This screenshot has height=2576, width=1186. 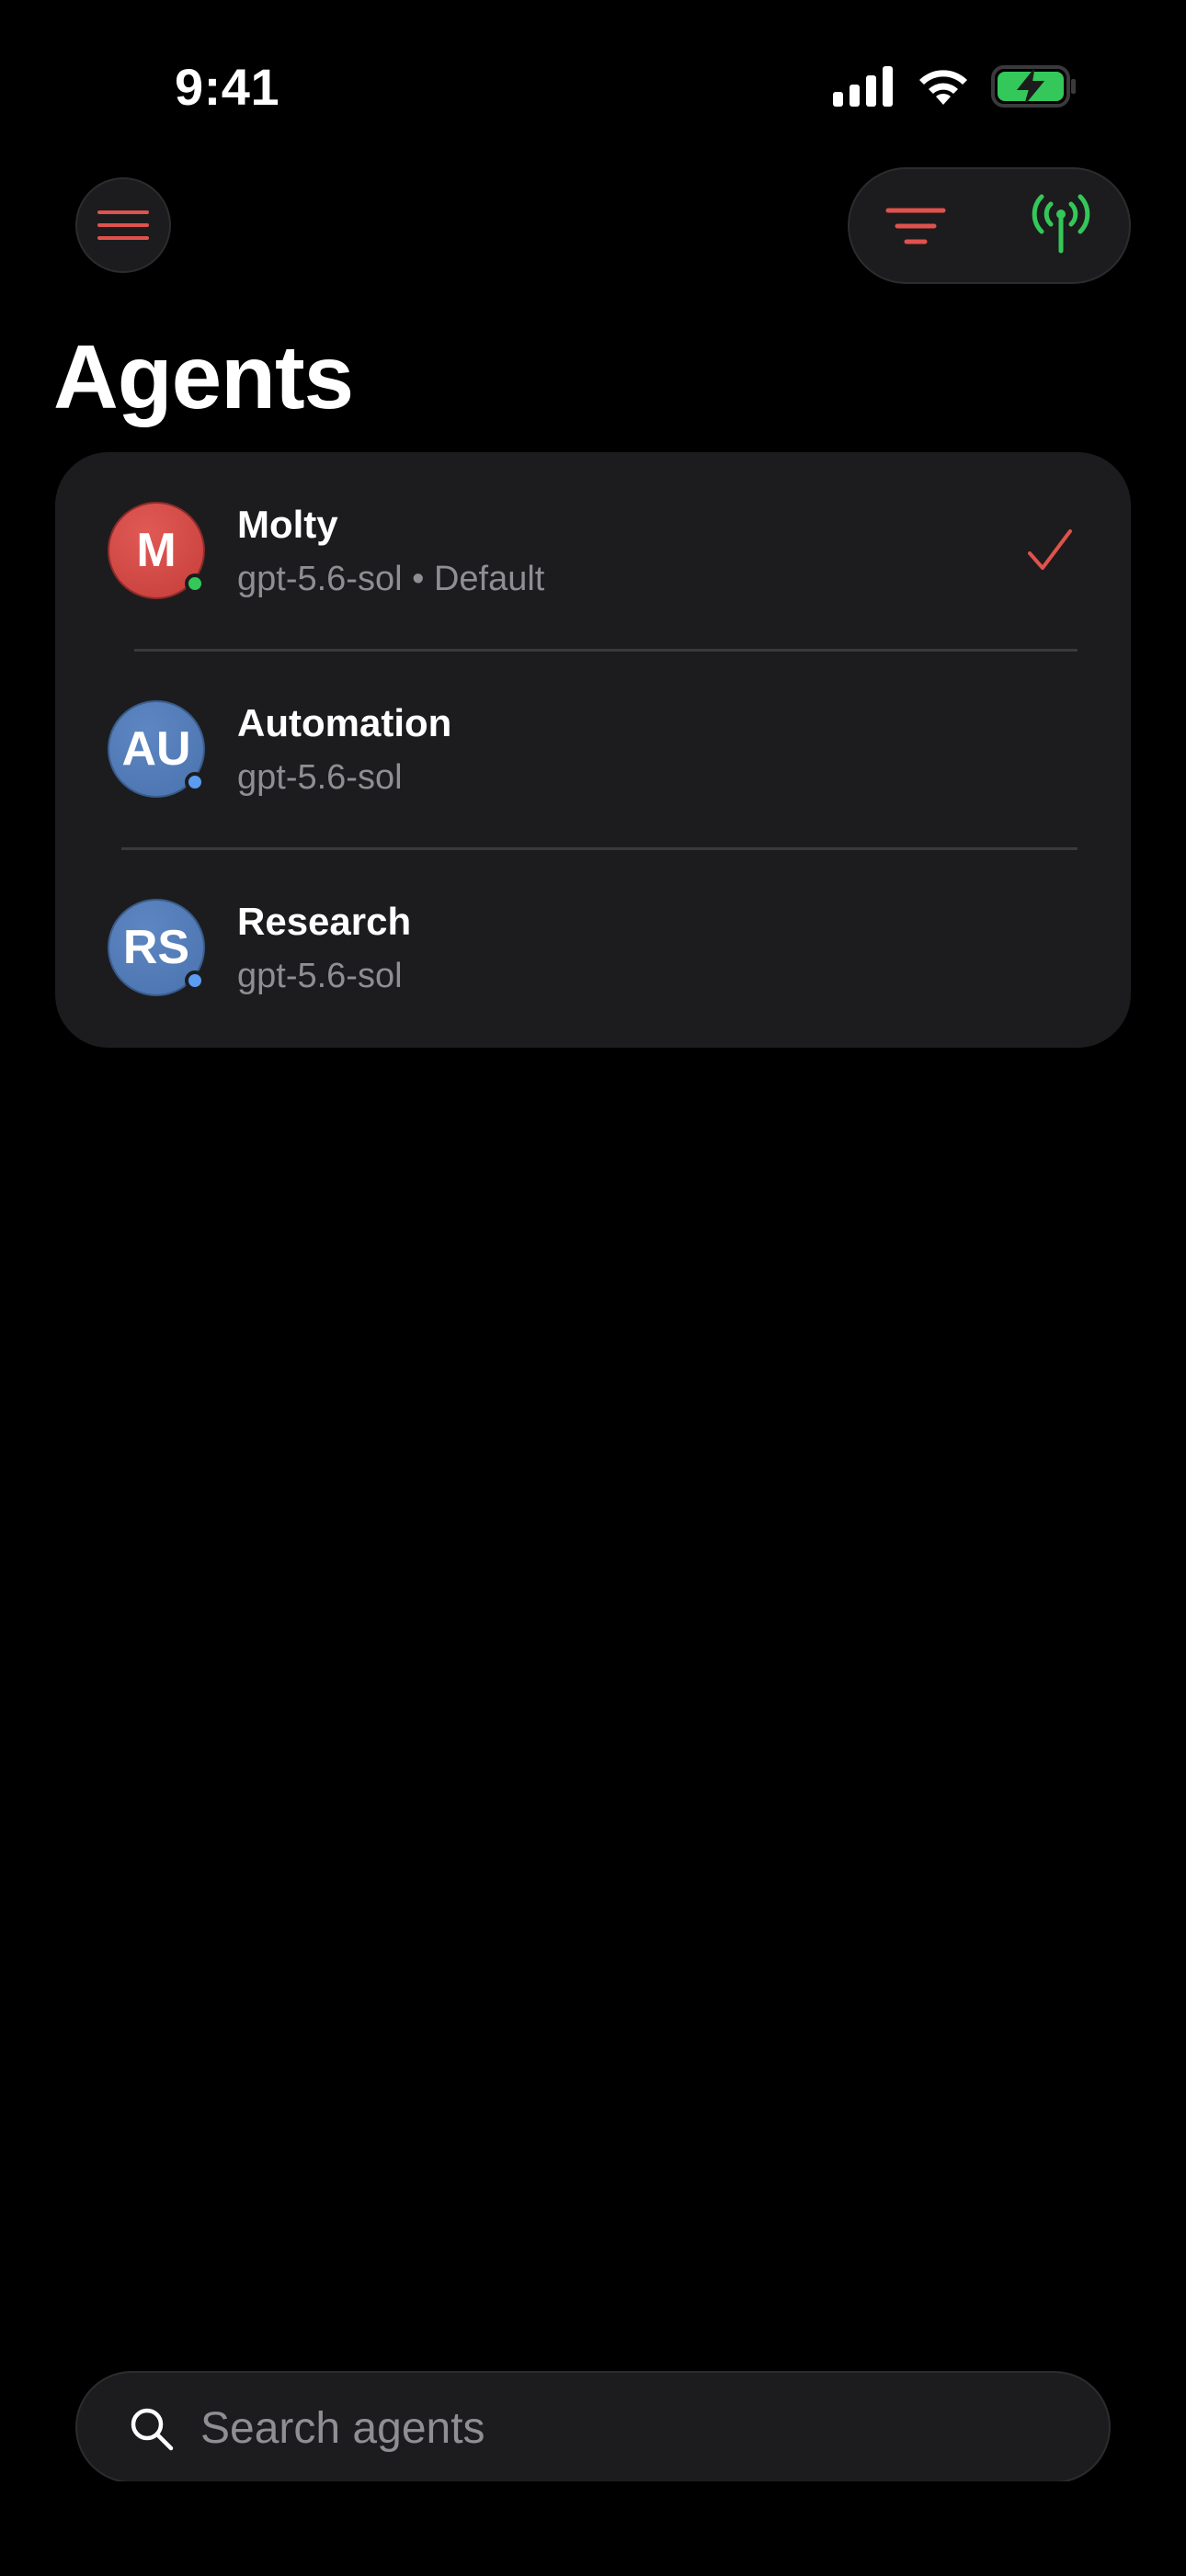 I want to click on agent-name: Molty, so click(x=287, y=524).